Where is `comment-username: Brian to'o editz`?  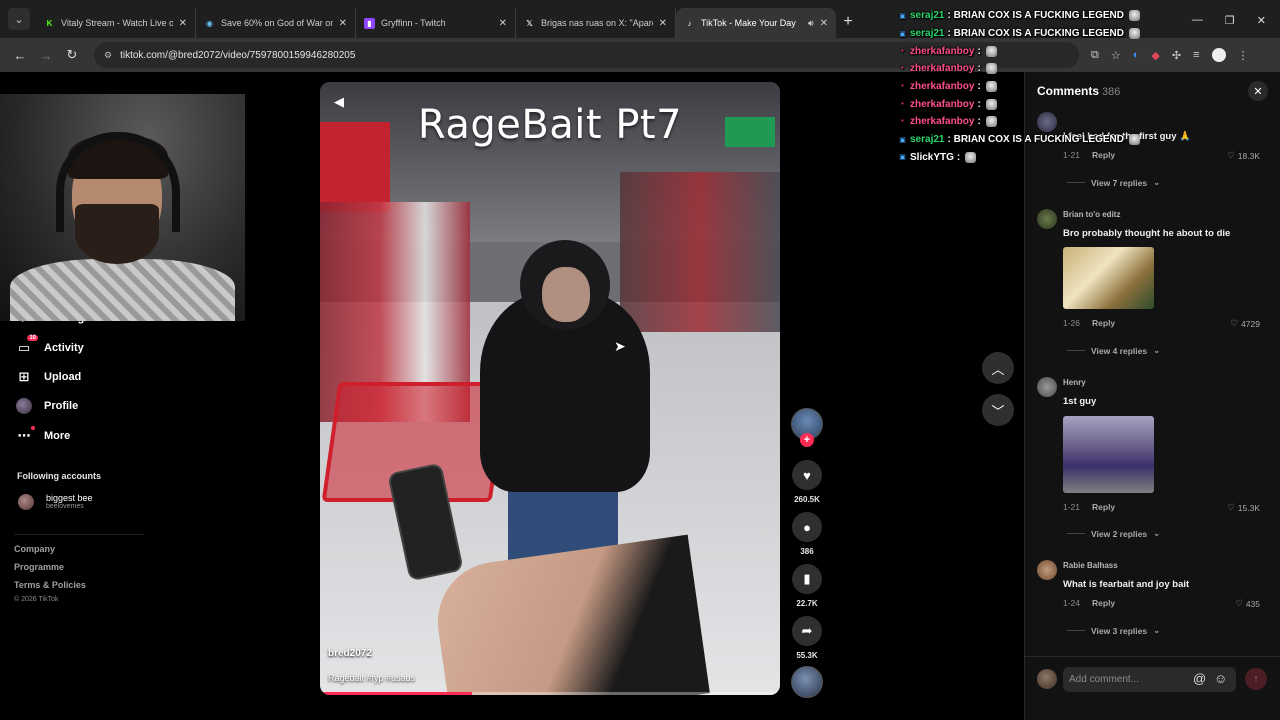 comment-username: Brian to'o editz is located at coordinates (1091, 214).